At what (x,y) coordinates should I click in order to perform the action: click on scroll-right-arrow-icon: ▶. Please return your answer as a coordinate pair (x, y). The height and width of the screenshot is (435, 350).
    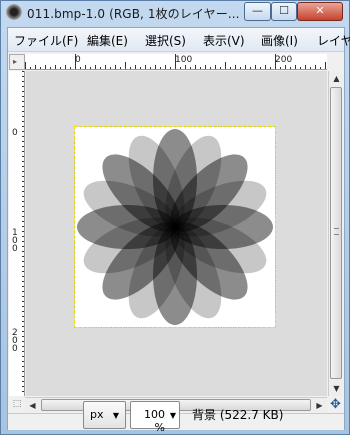
    Looking at the image, I should click on (319, 405).